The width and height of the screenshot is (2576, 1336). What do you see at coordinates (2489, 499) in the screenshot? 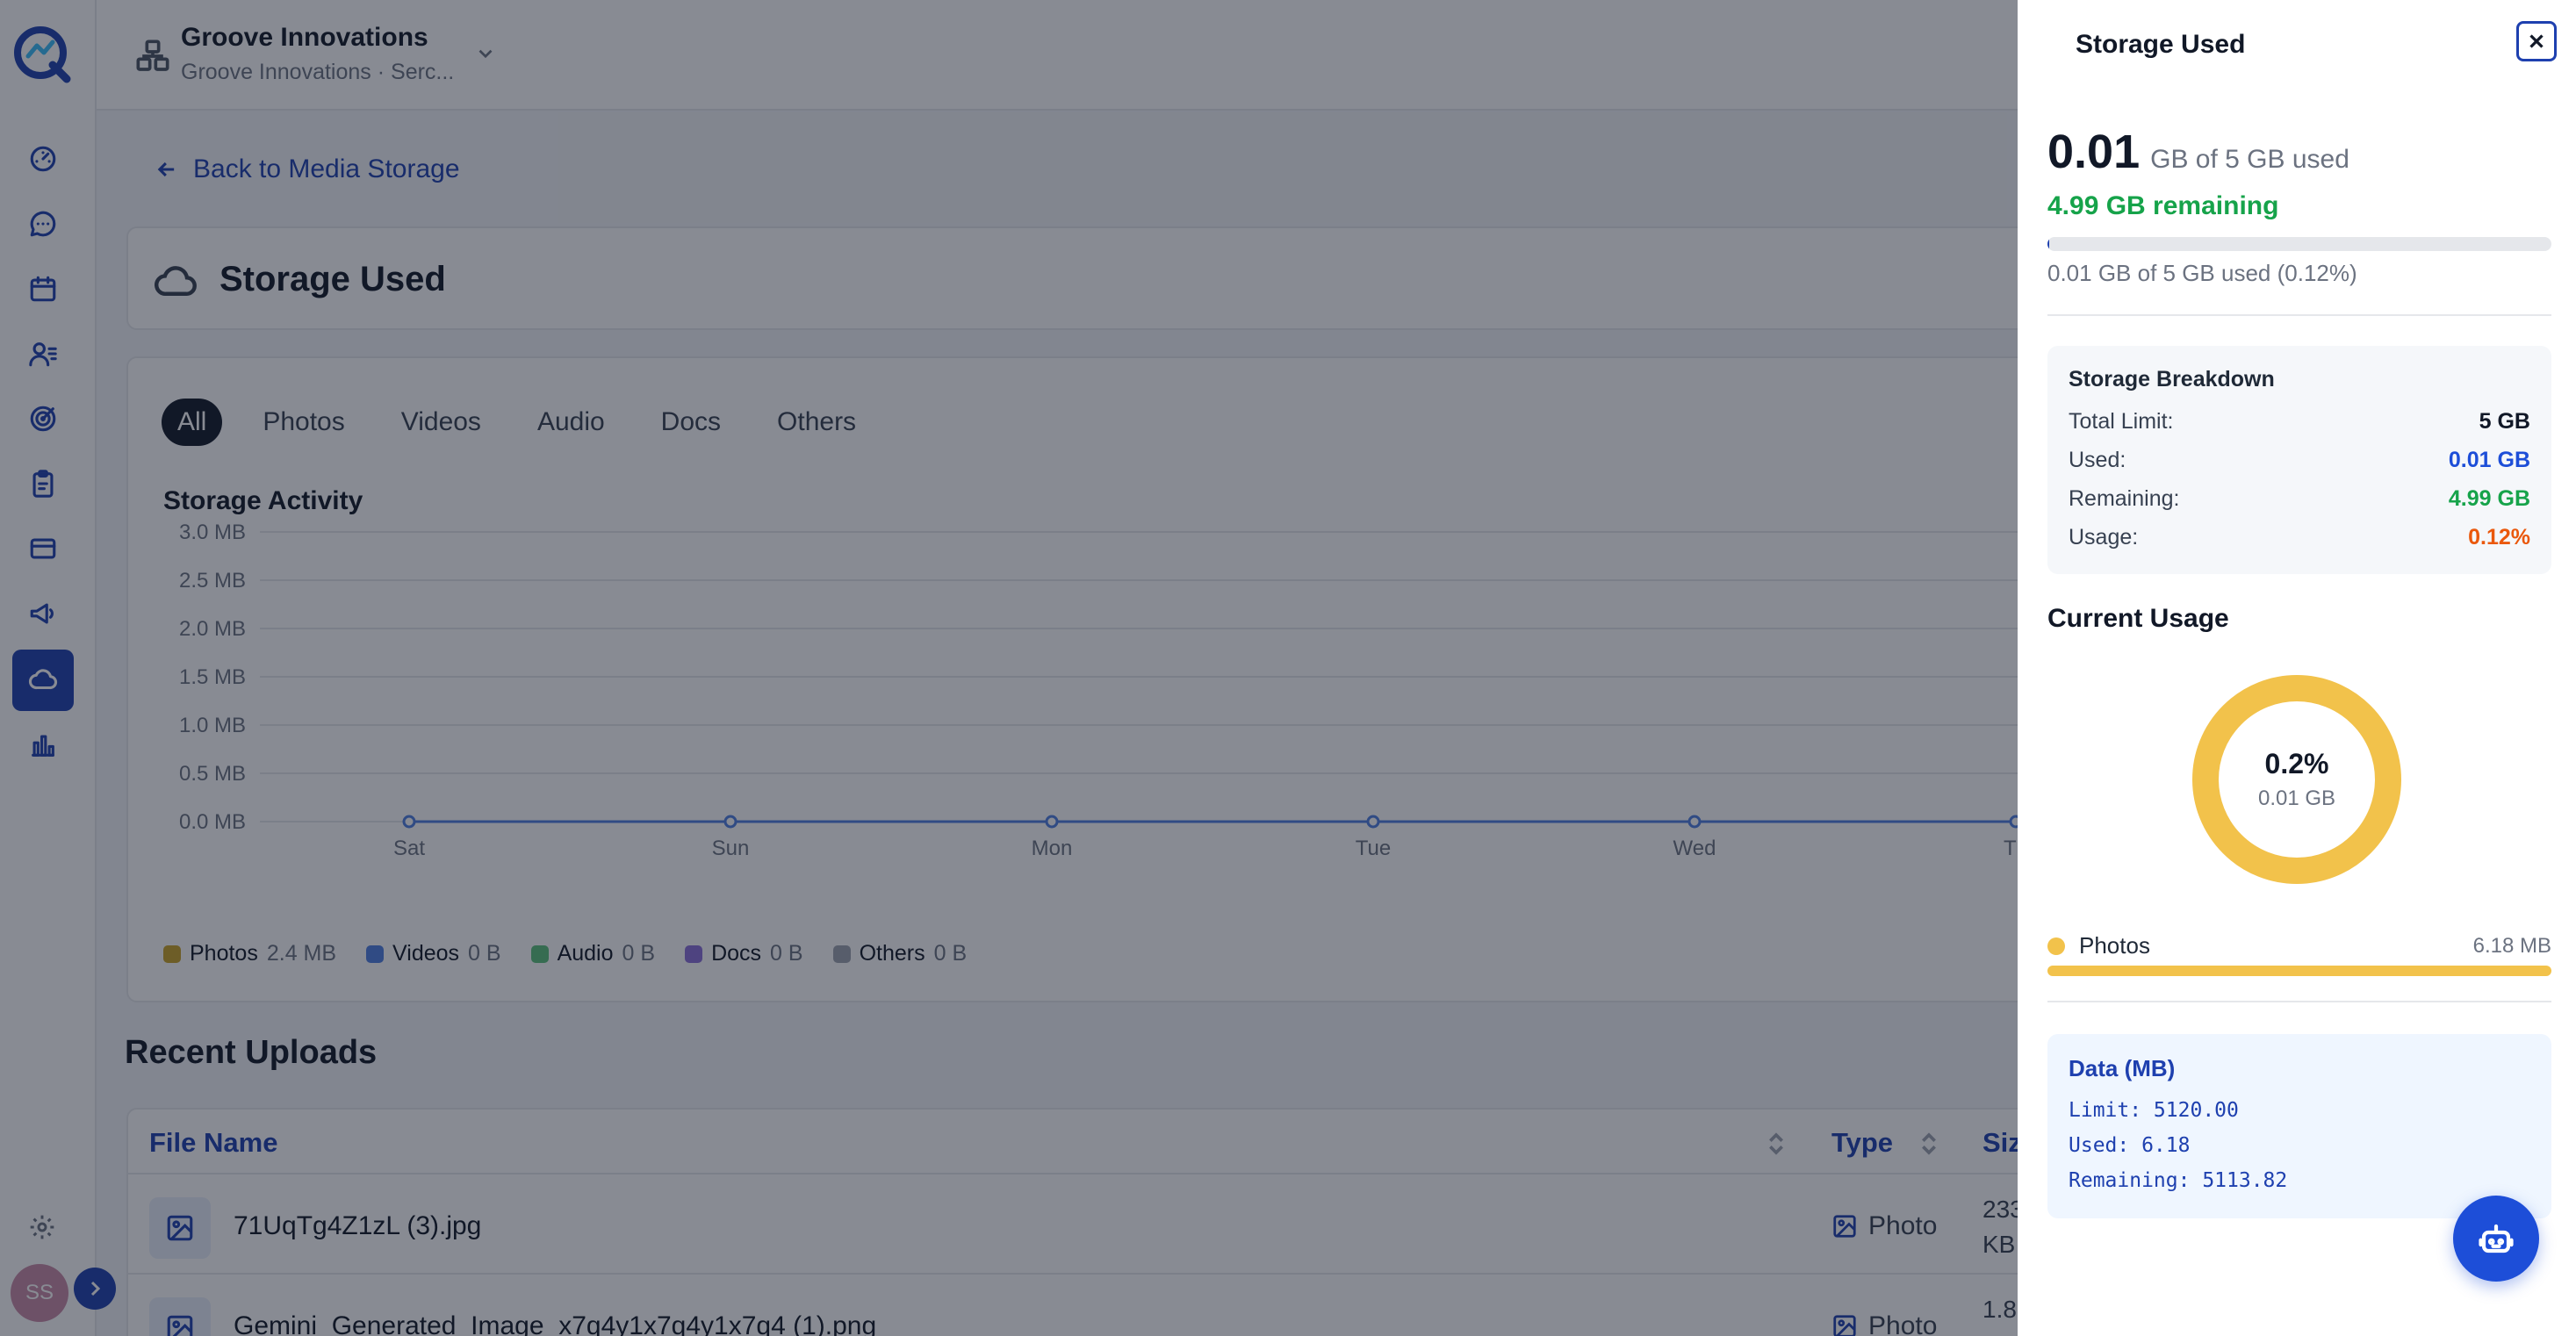
I see `breakdown-value: 4.99 GB` at bounding box center [2489, 499].